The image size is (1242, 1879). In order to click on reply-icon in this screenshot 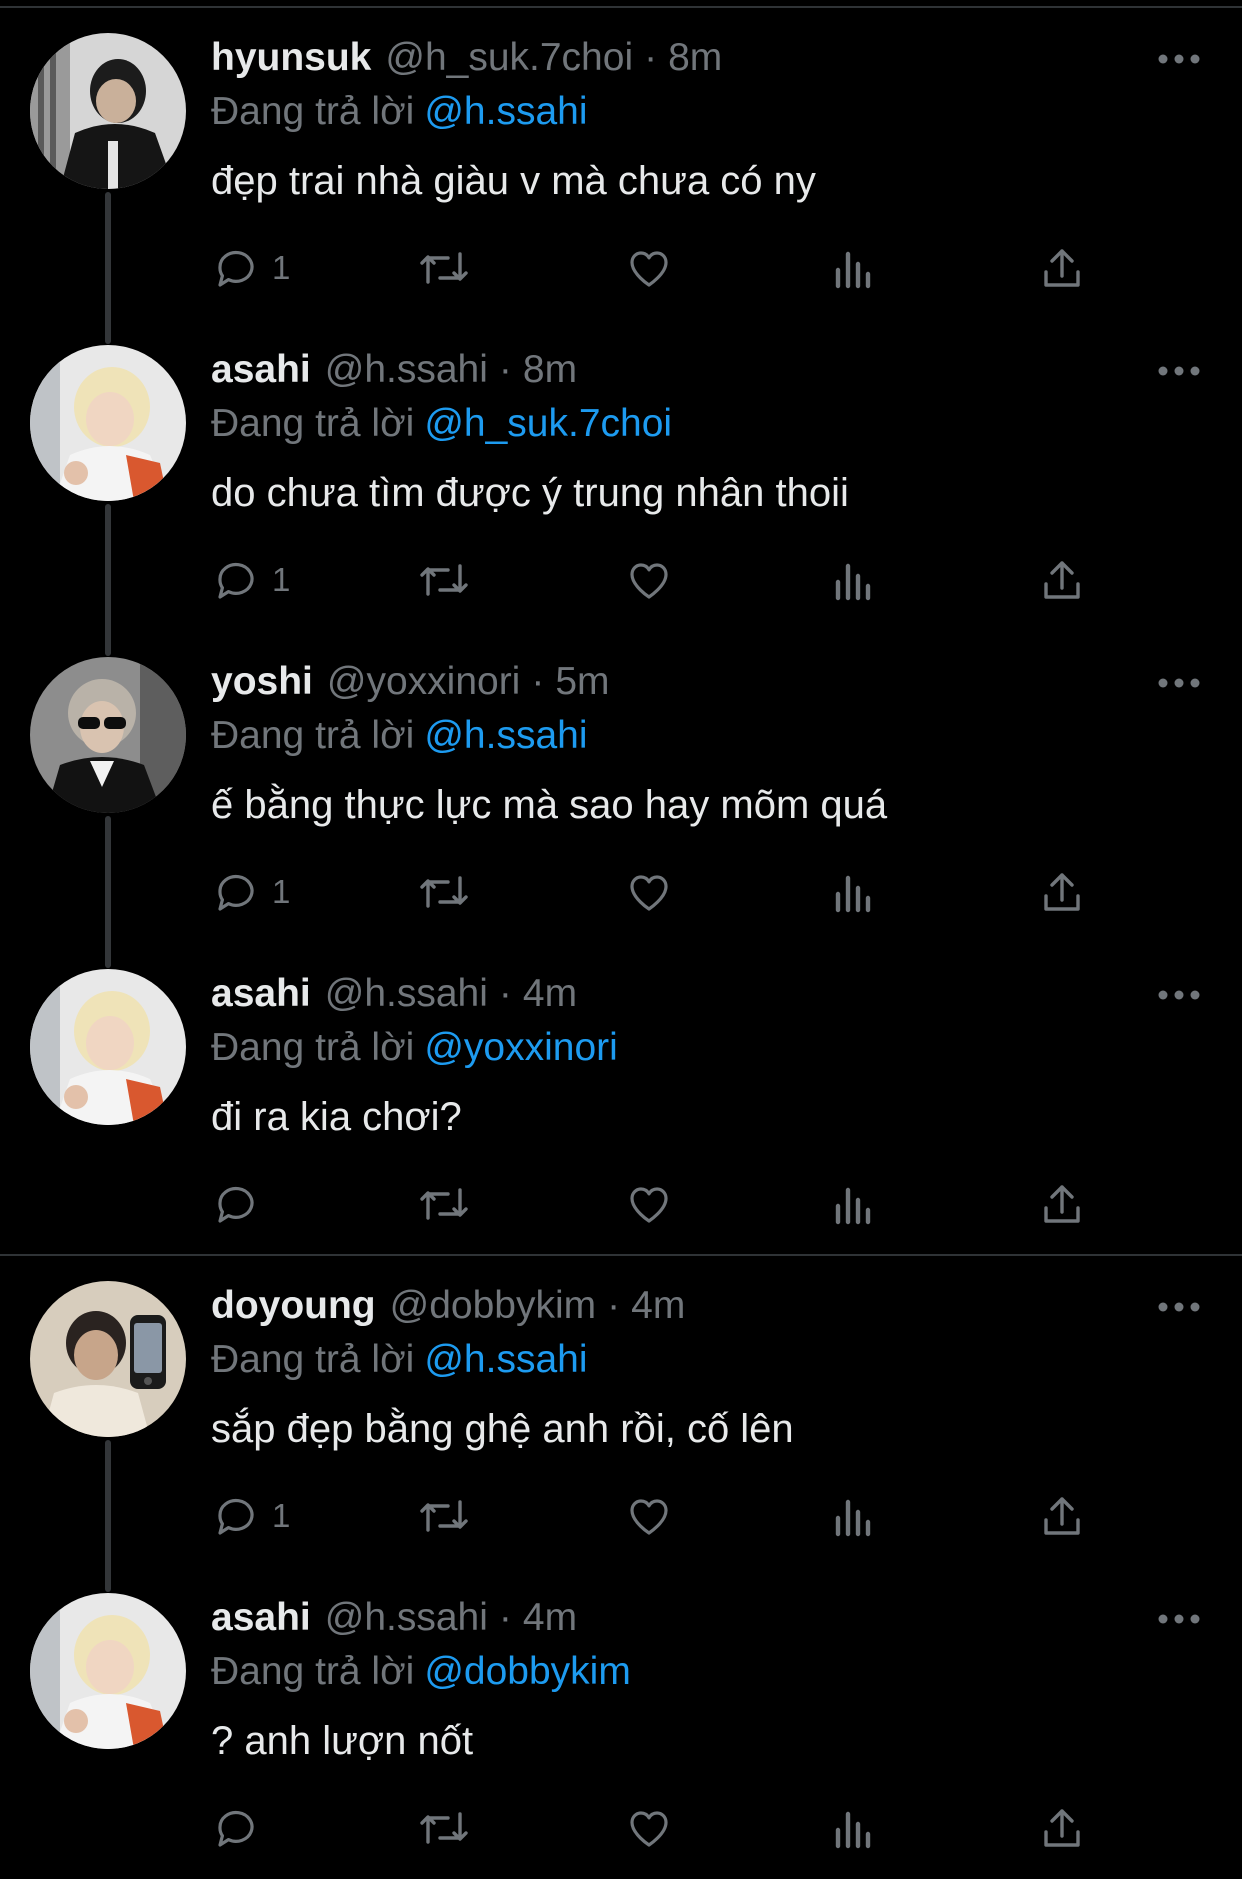, I will do `click(236, 580)`.